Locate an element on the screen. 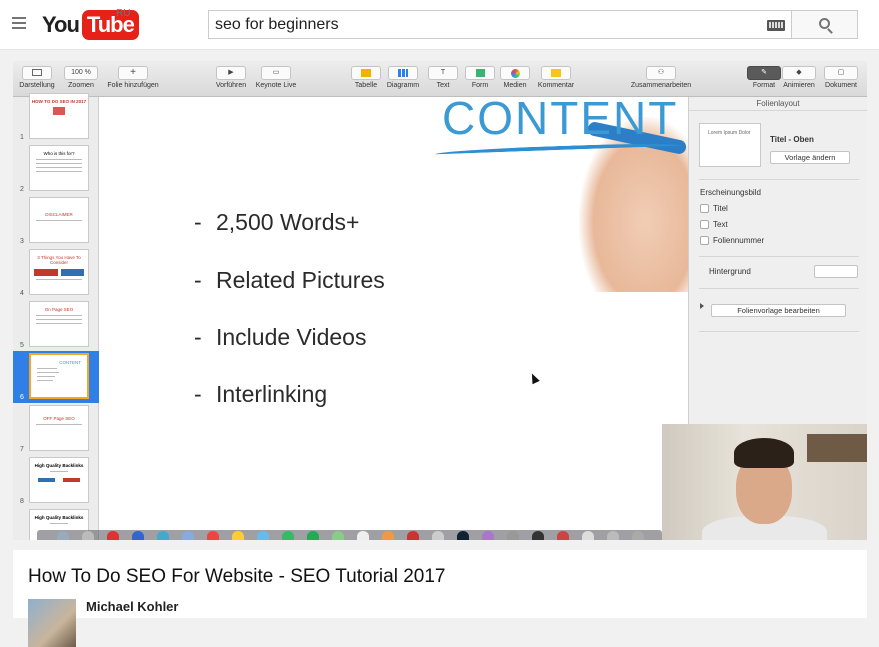 The width and height of the screenshot is (879, 647). slide-number: 1 is located at coordinates (22, 137).